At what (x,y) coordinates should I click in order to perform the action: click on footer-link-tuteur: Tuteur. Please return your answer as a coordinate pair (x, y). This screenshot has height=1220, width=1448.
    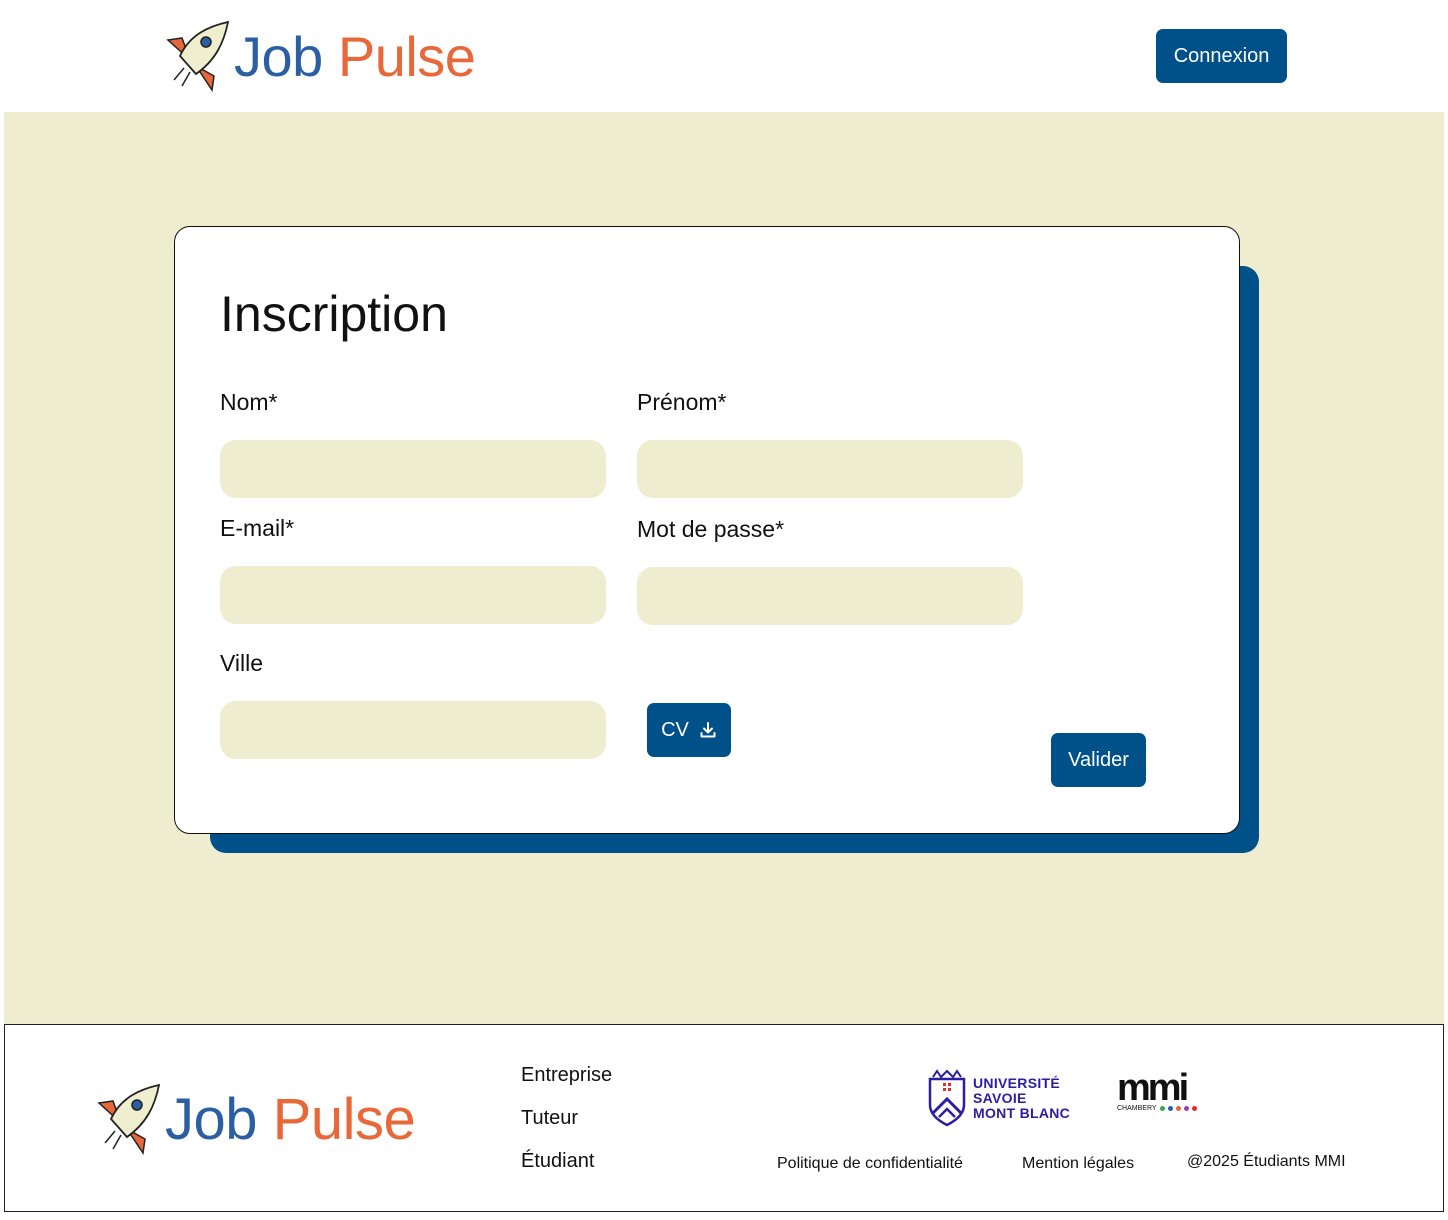
    Looking at the image, I should click on (566, 1127).